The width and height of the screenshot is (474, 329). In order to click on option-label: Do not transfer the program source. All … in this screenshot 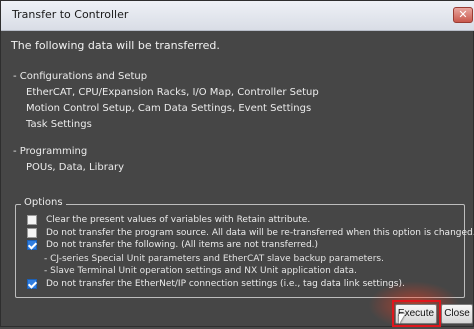, I will do `click(260, 233)`.